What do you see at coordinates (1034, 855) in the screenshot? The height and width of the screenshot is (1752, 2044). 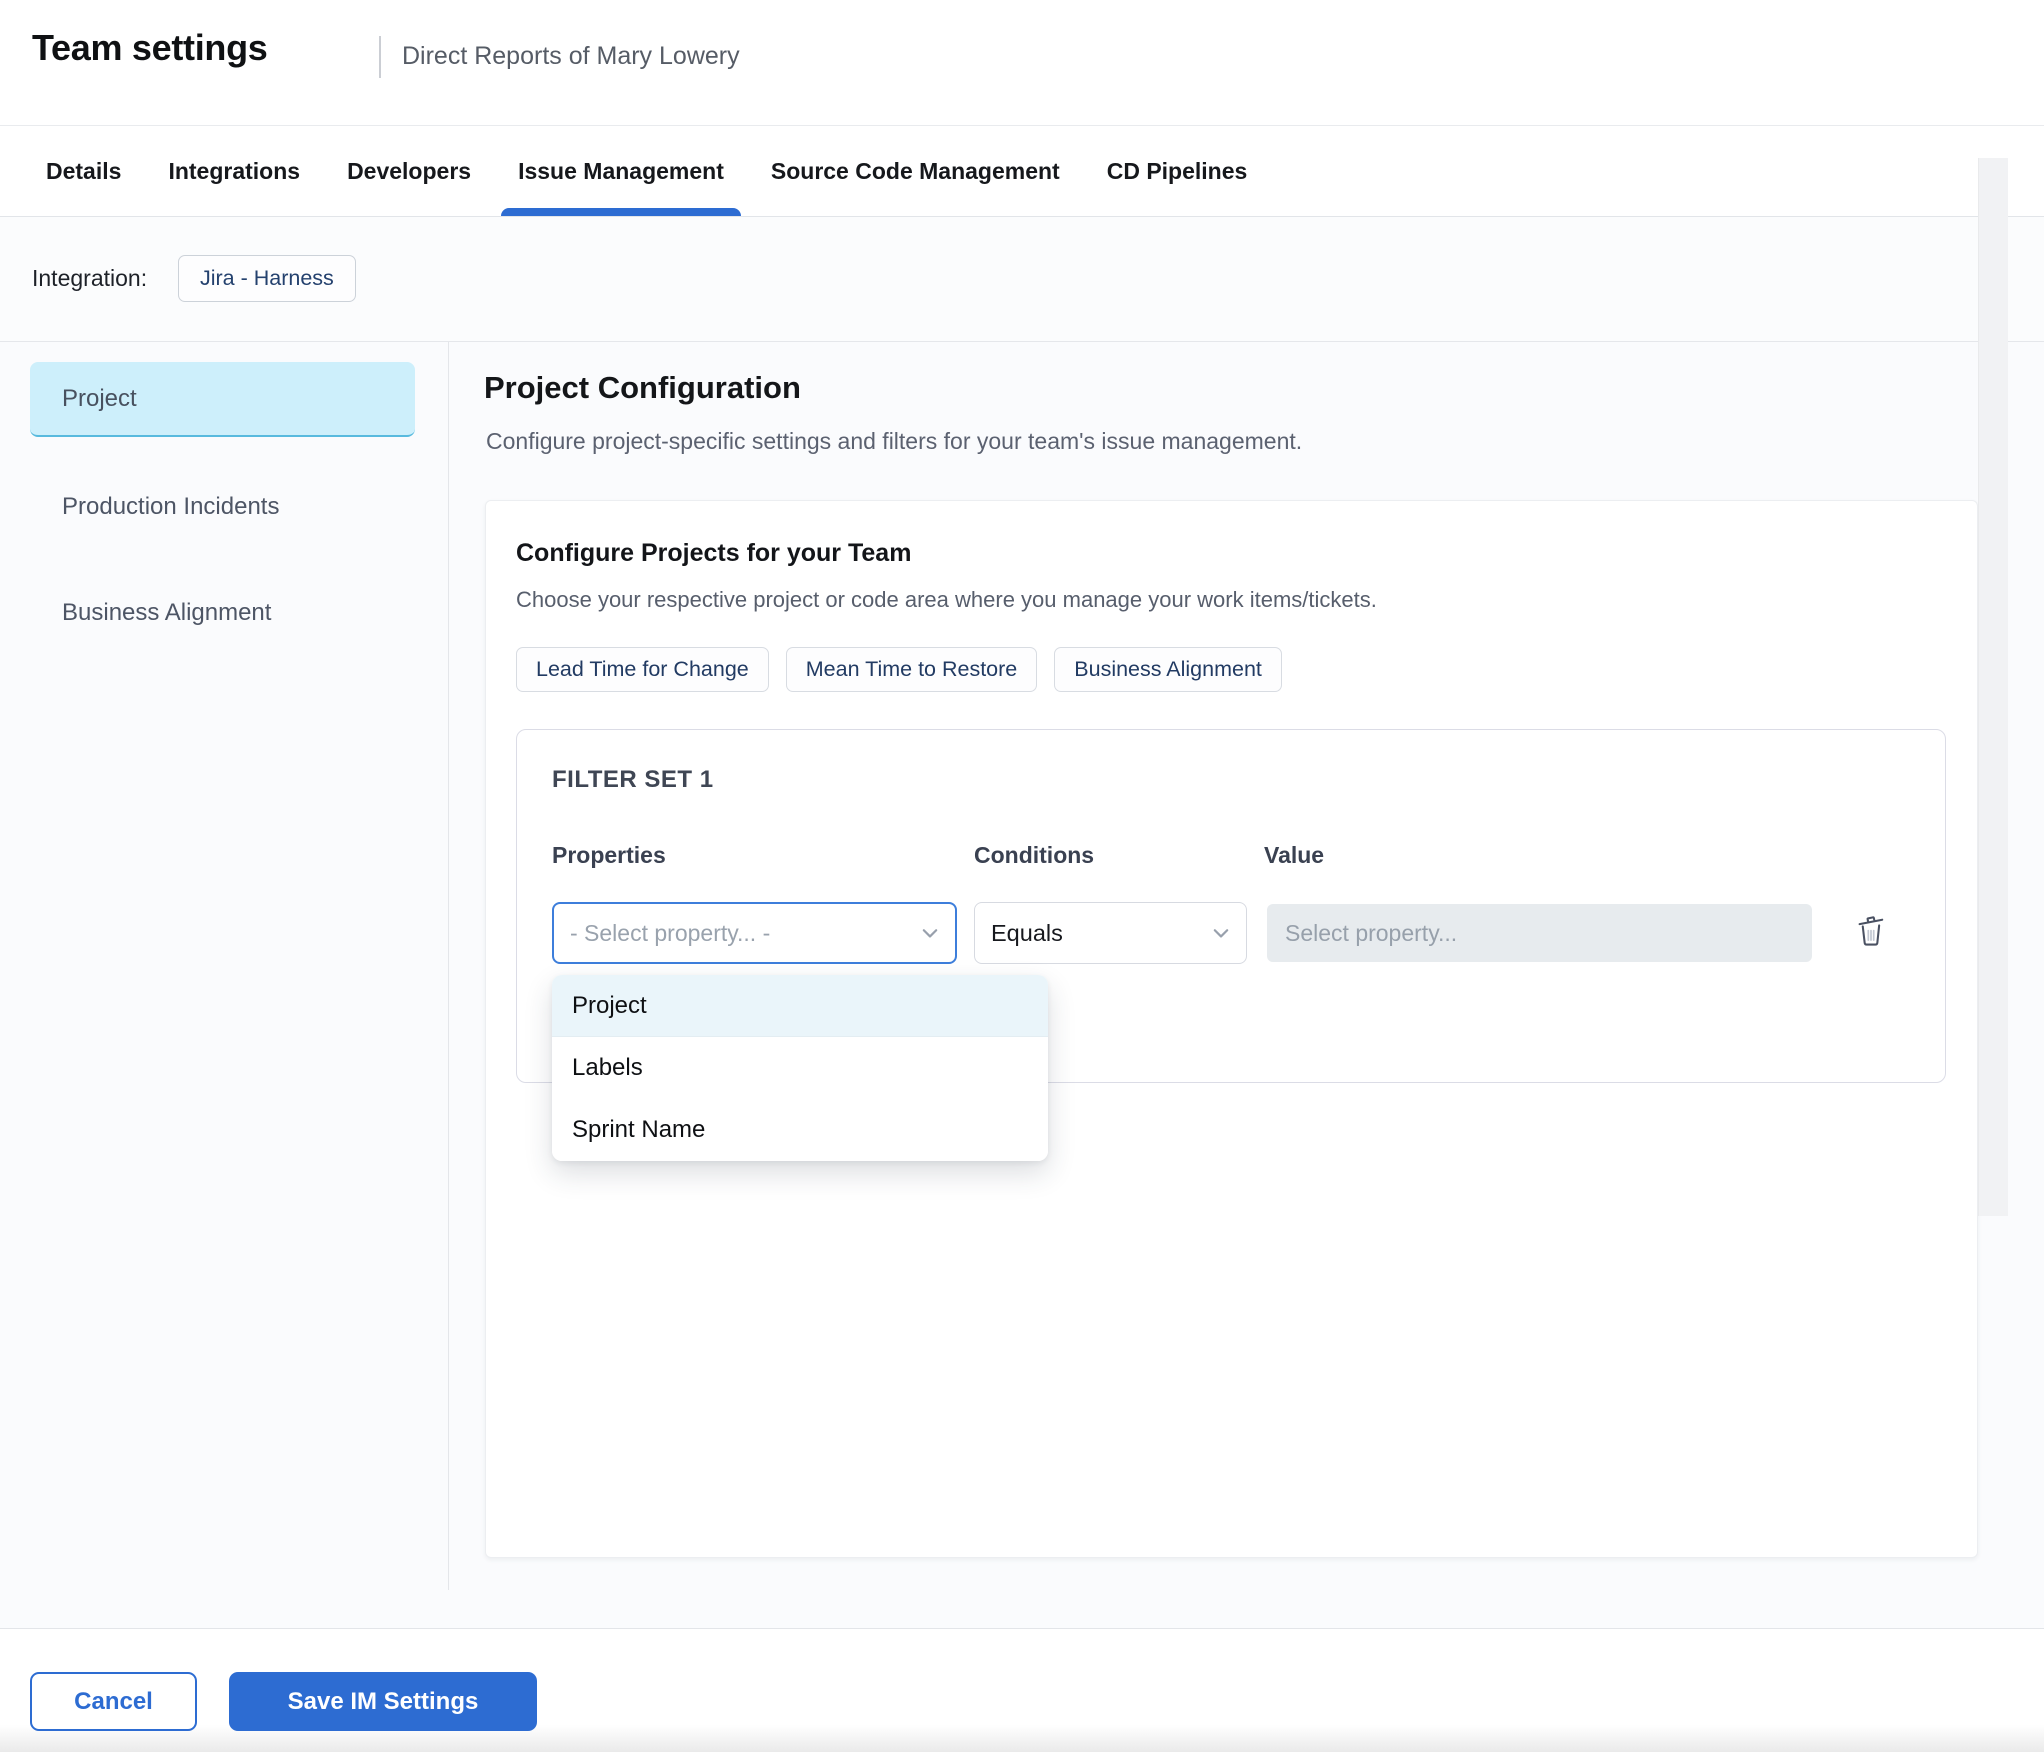 I see `column-label-conditions: Conditions` at bounding box center [1034, 855].